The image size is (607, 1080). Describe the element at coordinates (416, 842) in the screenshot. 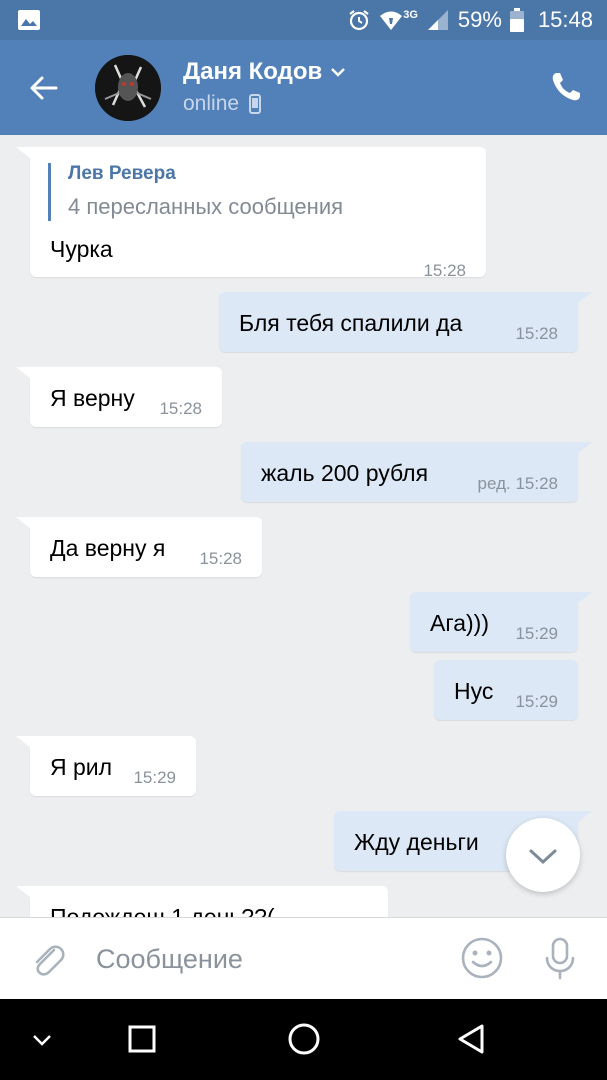

I see `message-text: Жду деньги` at that location.